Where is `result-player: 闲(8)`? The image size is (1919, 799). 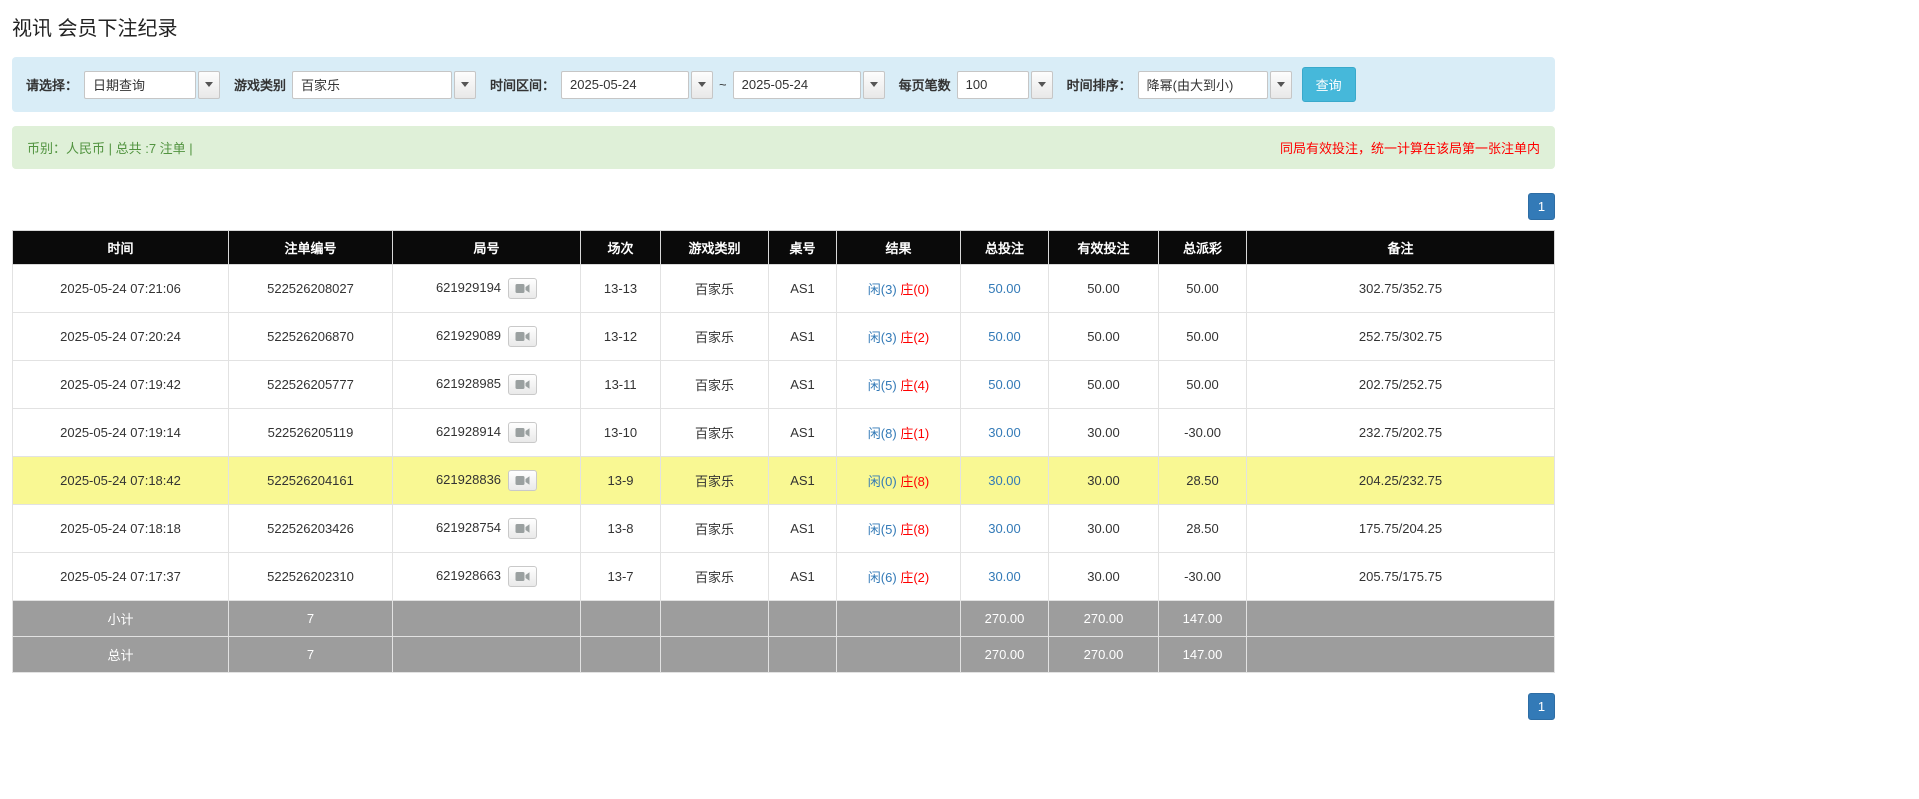 result-player: 闲(8) is located at coordinates (882, 433).